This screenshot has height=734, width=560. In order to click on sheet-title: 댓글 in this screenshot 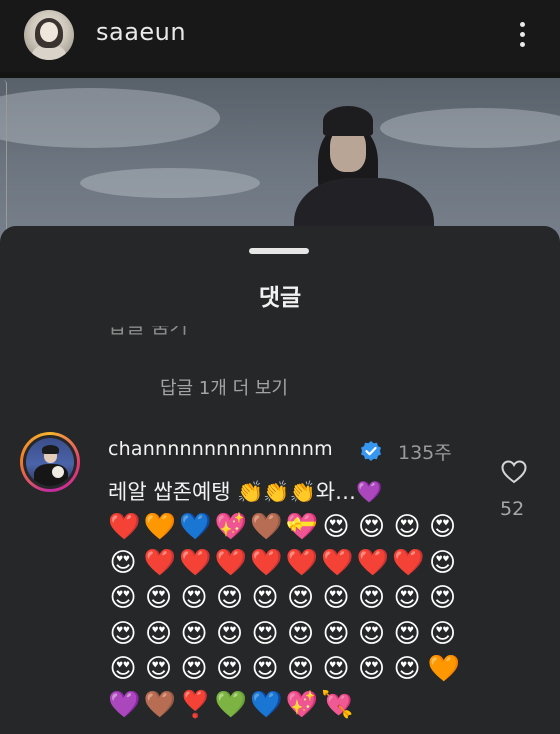, I will do `click(280, 298)`.